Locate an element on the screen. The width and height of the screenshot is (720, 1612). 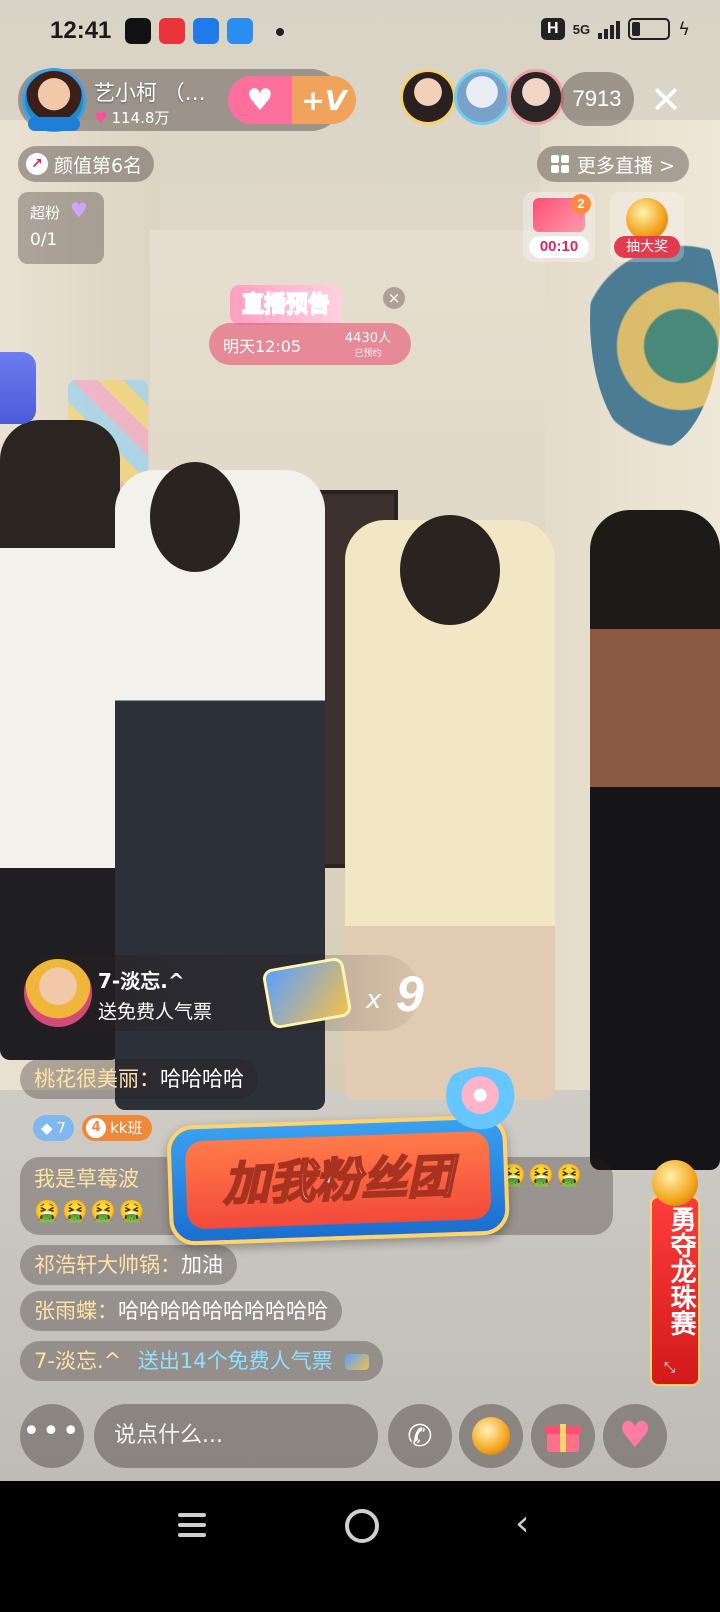
status-time: 12:41 is located at coordinates (81, 30).